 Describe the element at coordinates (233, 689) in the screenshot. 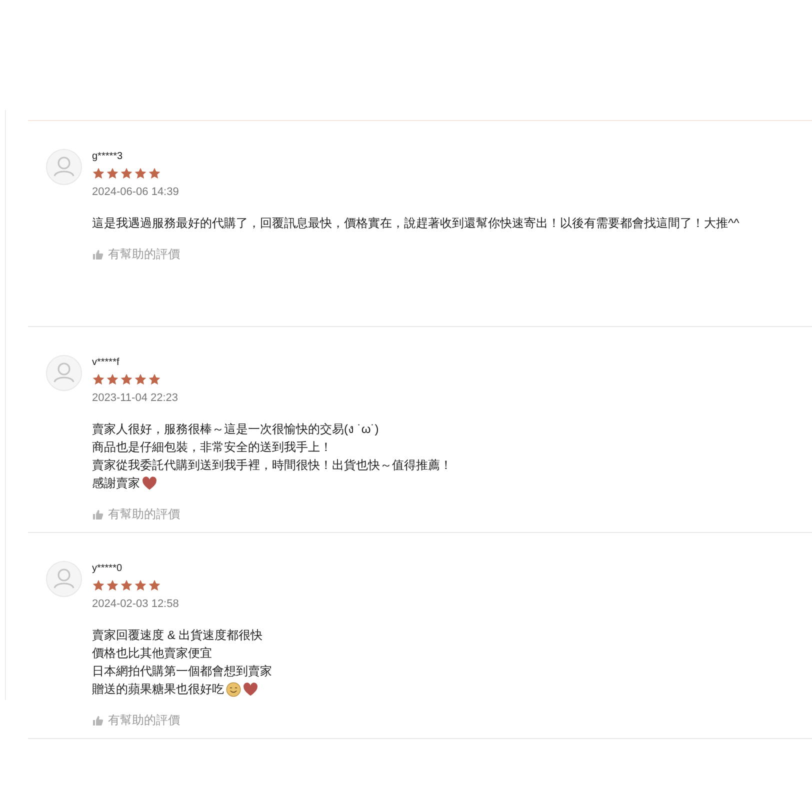

I see `smiley-icon` at that location.